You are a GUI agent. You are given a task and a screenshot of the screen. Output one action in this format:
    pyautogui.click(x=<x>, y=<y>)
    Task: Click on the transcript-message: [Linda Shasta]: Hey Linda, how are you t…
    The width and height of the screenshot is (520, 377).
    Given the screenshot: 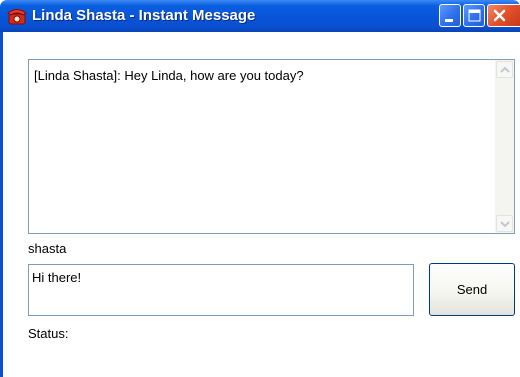 What is the action you would take?
    pyautogui.click(x=169, y=75)
    